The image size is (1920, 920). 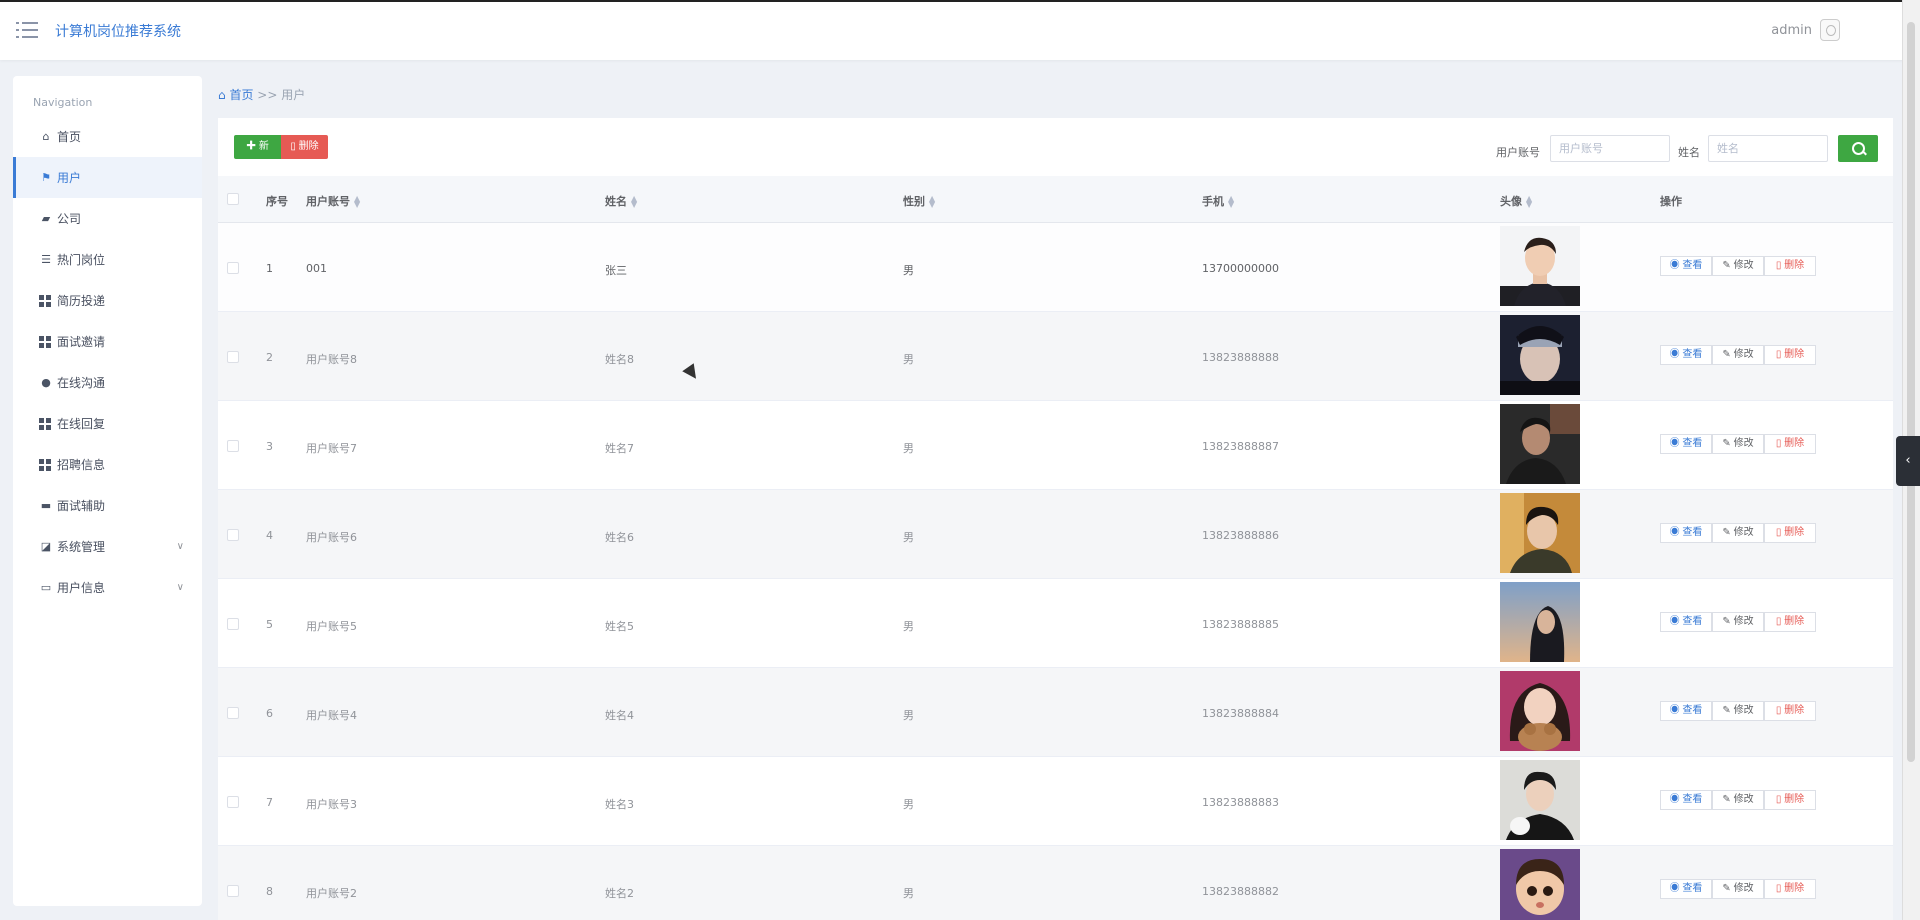 I want to click on row-index: 2, so click(x=269, y=357).